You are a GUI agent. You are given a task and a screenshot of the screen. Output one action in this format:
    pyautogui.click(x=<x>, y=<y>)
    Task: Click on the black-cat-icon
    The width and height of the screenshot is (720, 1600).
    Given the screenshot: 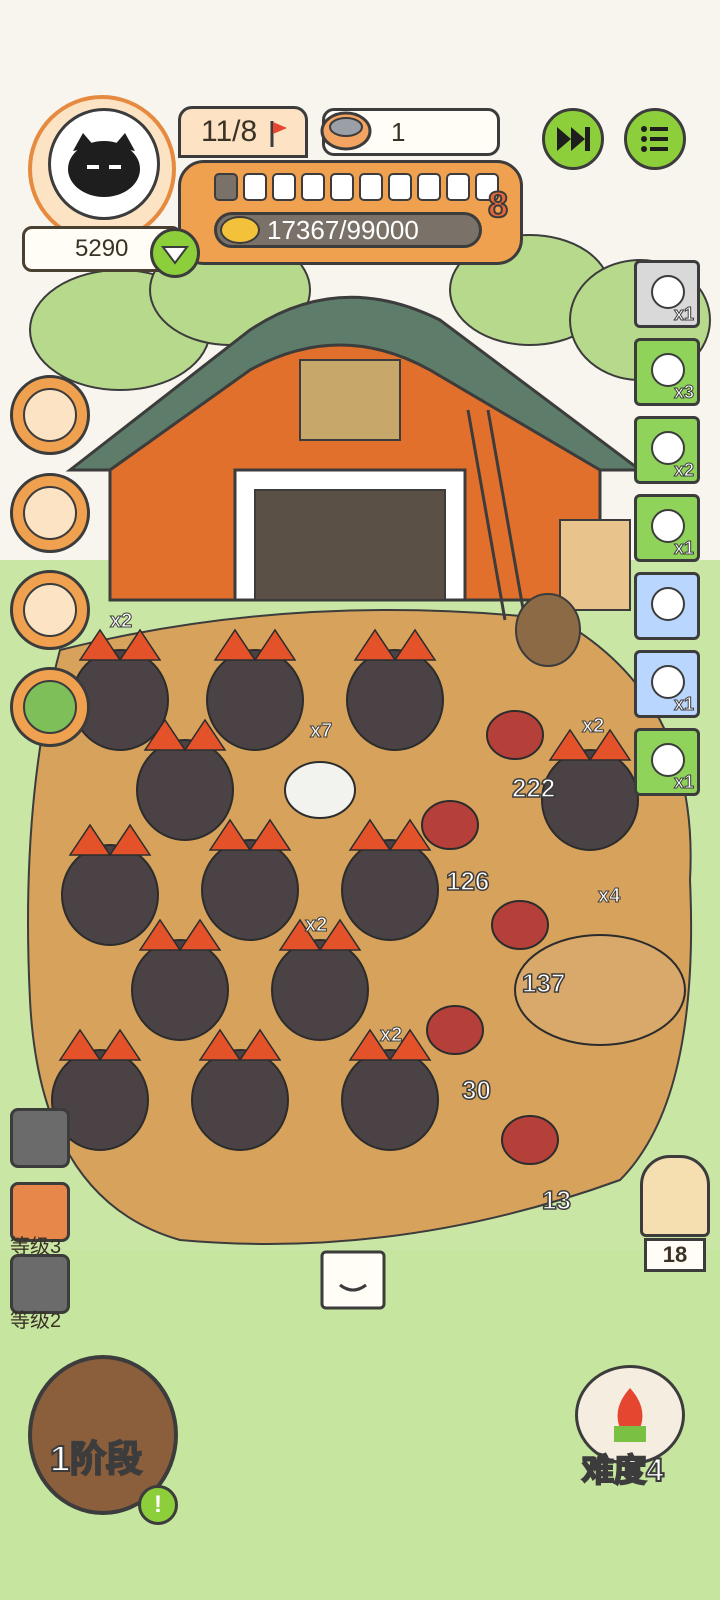 What is the action you would take?
    pyautogui.click(x=104, y=165)
    